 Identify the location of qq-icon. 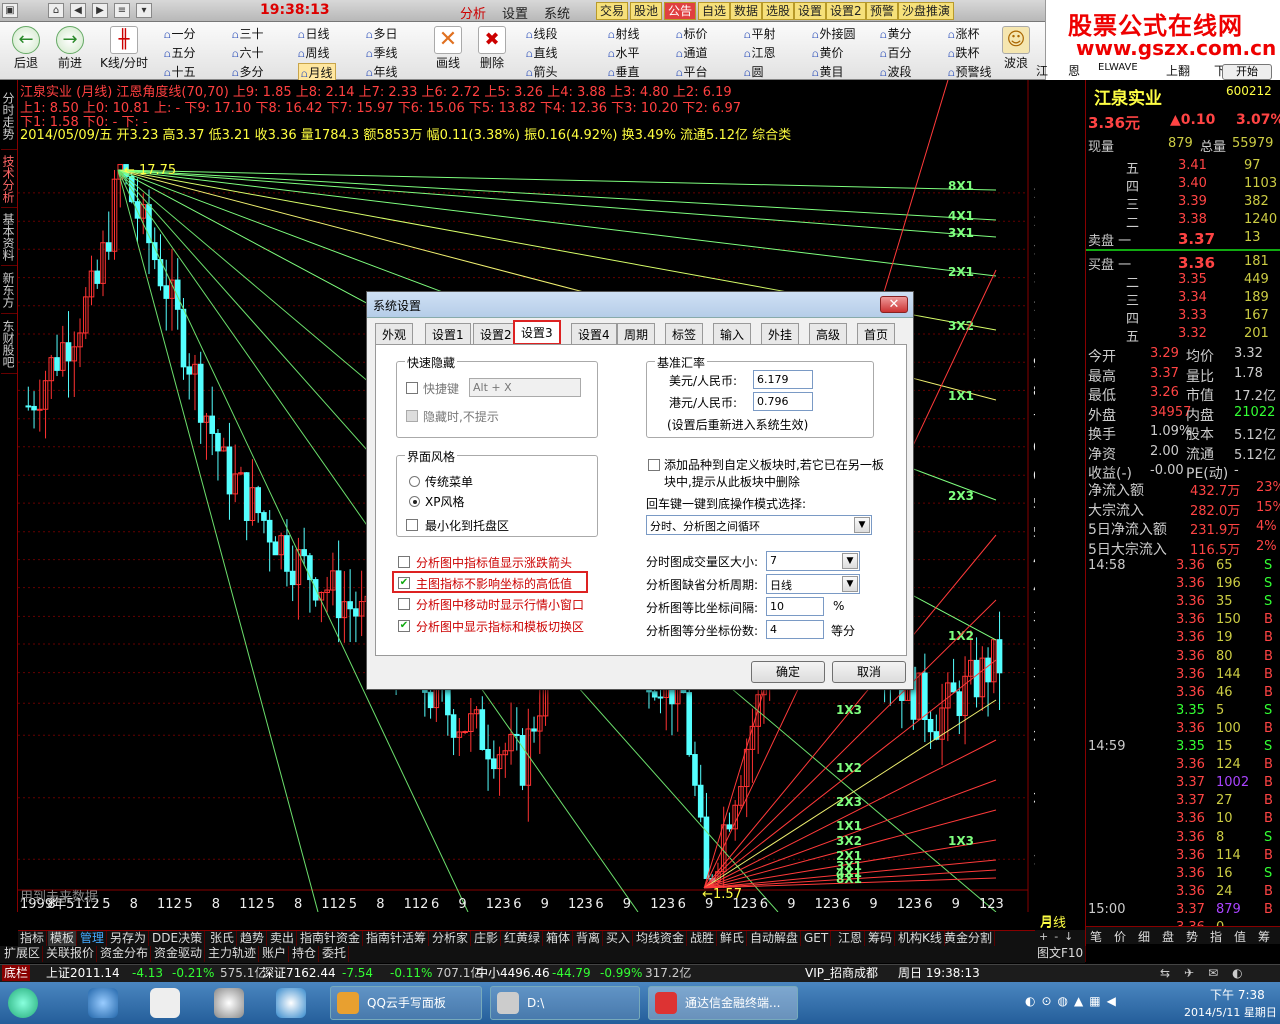
(229, 1003).